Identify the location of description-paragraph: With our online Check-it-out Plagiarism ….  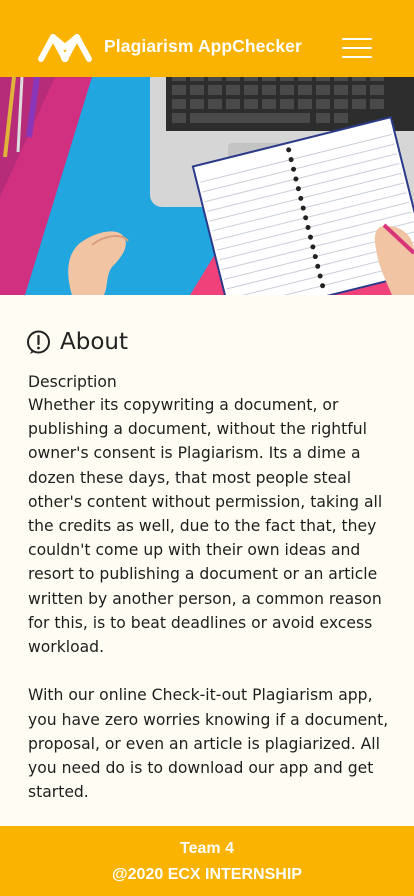
(208, 744).